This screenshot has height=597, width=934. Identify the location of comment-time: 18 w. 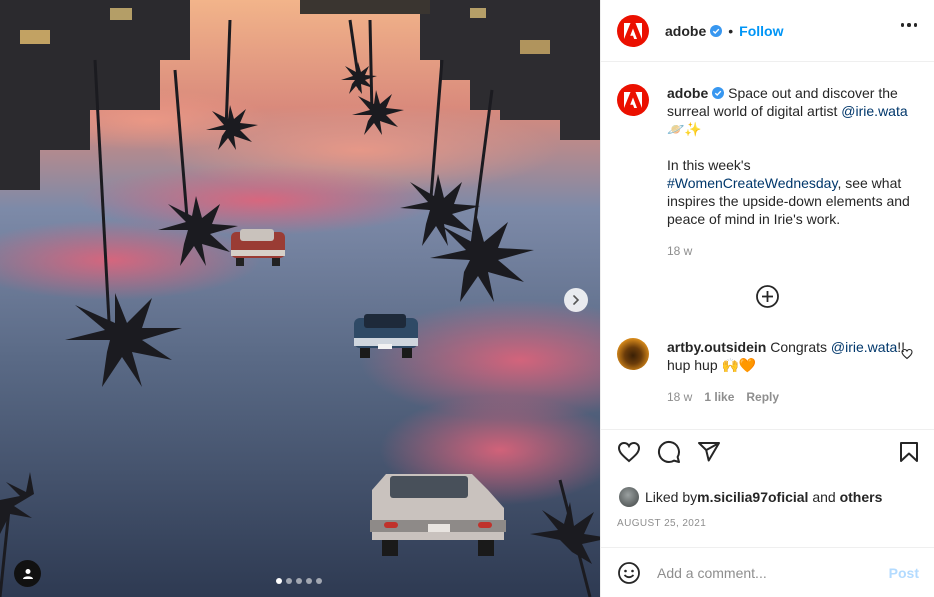
(680, 397).